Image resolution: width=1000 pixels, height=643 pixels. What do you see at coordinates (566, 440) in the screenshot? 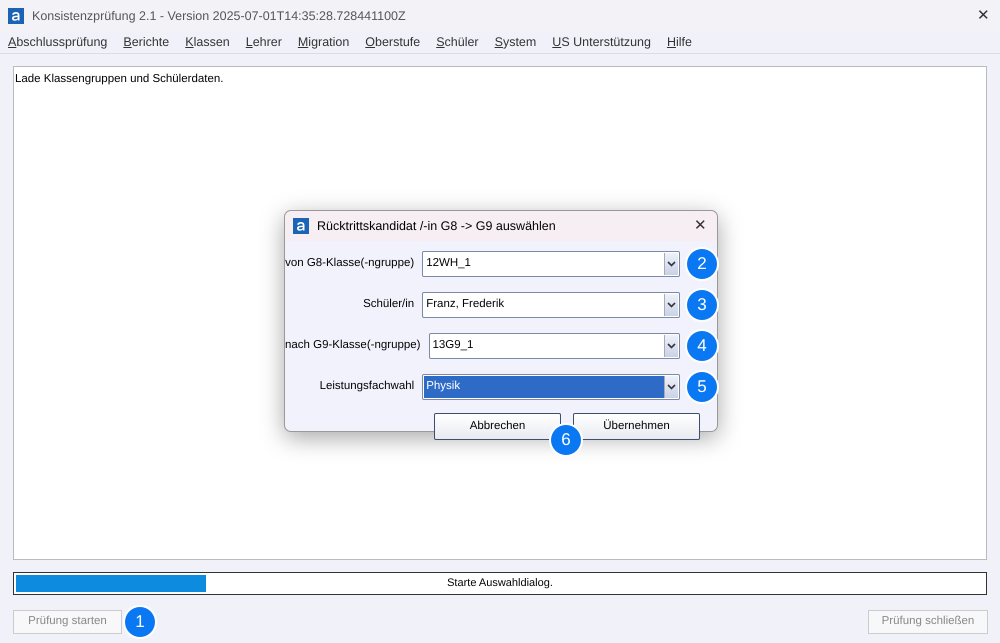
I see `callout-marker: 6` at bounding box center [566, 440].